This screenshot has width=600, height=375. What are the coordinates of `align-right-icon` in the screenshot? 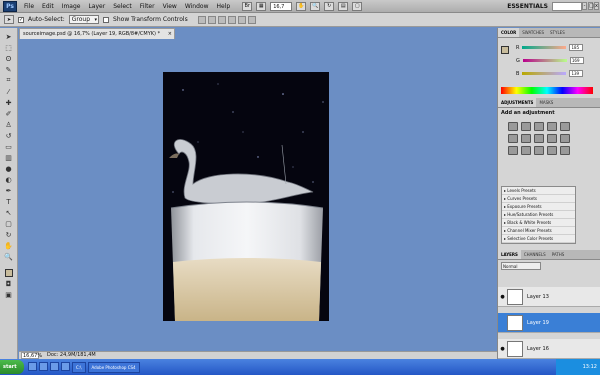 It's located at (251, 19).